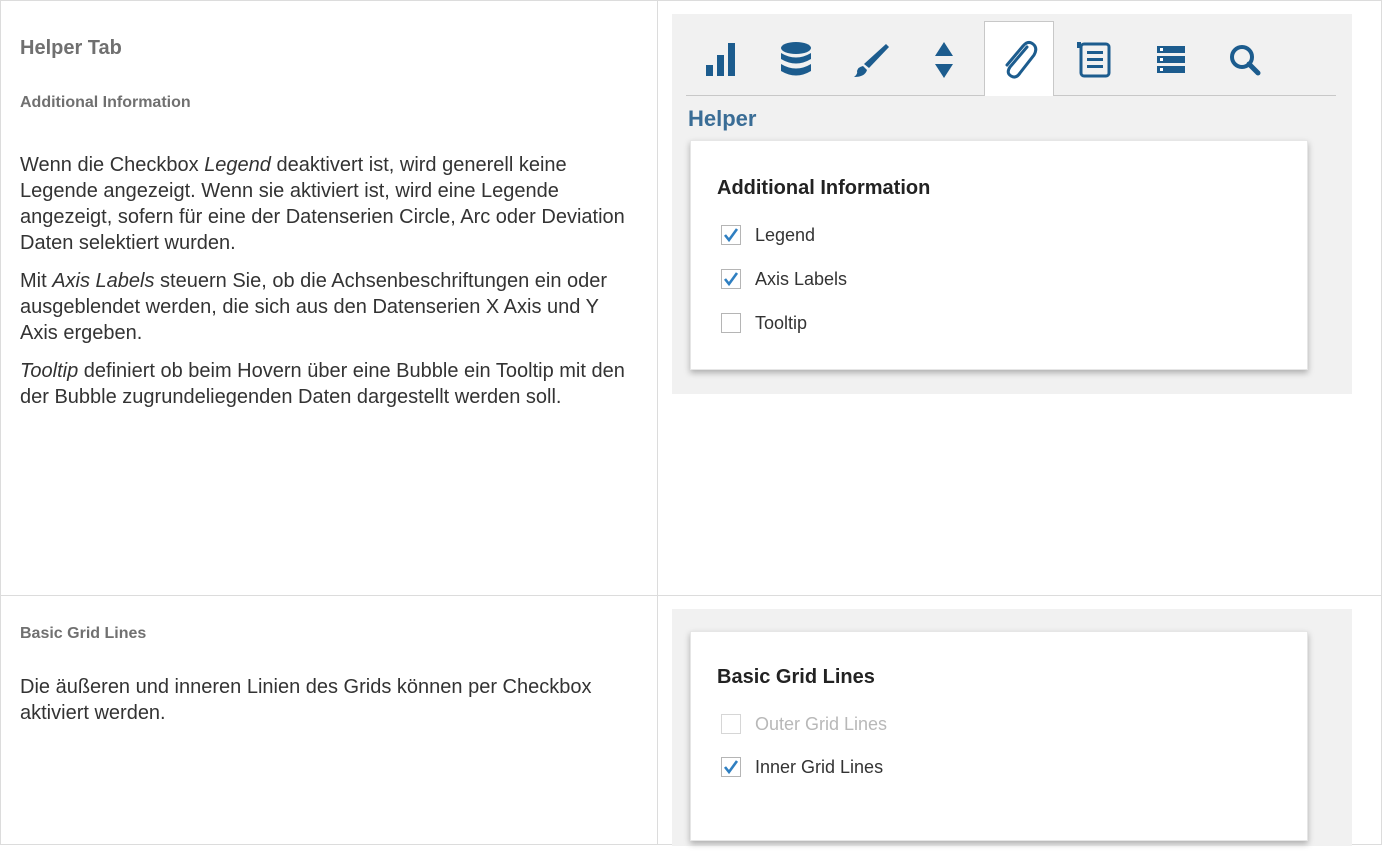 The width and height of the screenshot is (1382, 854). I want to click on brush-icon, so click(871, 60).